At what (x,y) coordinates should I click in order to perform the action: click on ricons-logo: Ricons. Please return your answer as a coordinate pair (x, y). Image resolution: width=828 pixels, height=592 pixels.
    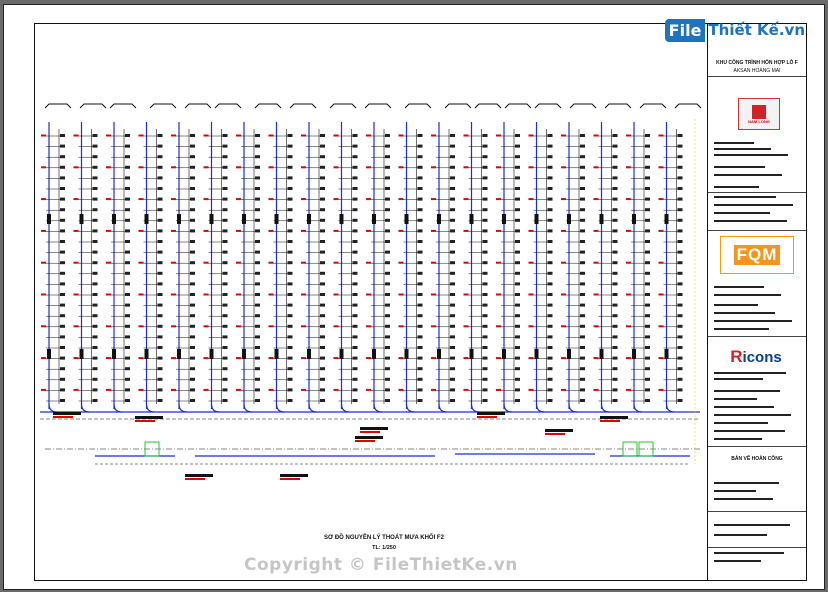
    Looking at the image, I should click on (756, 357).